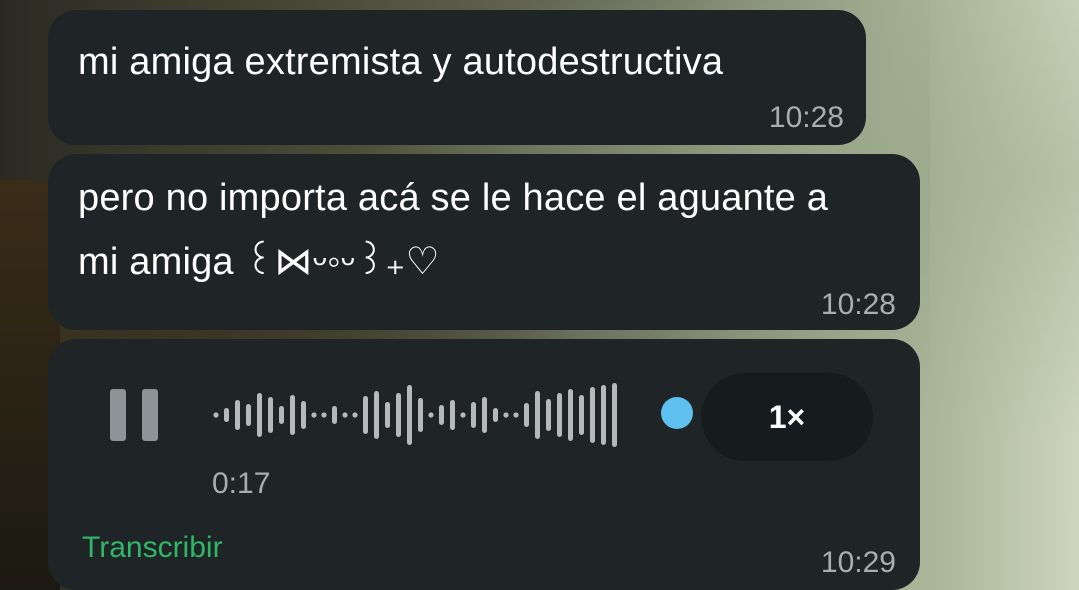 Image resolution: width=1079 pixels, height=590 pixels. Describe the element at coordinates (152, 548) in the screenshot. I see `transcribe-button: Transcribir` at that location.